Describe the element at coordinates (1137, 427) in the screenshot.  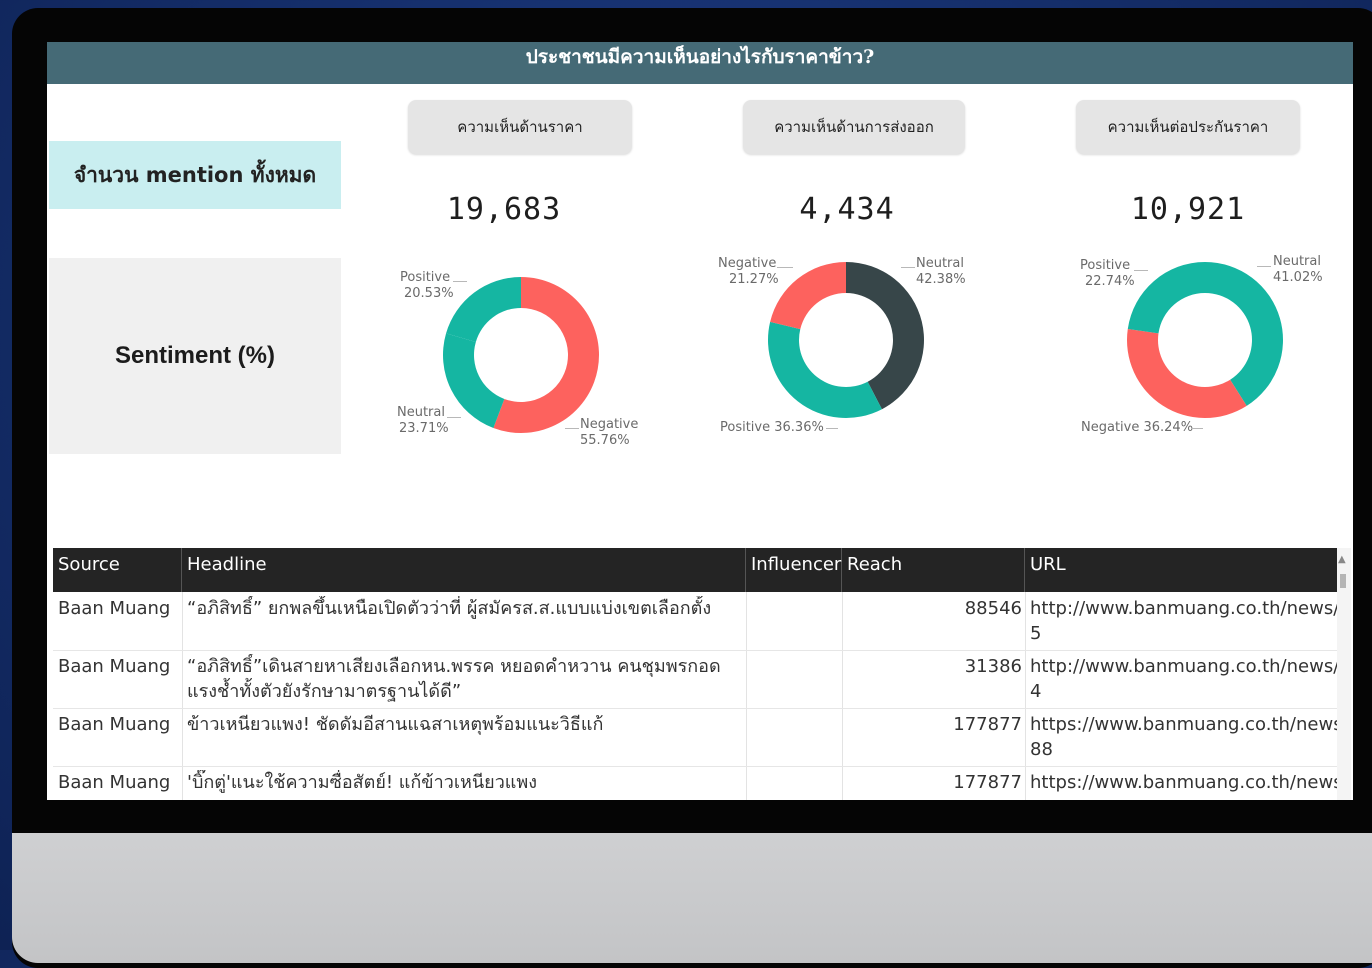
I see `label-negative-guarantee: Negative 36.24%` at that location.